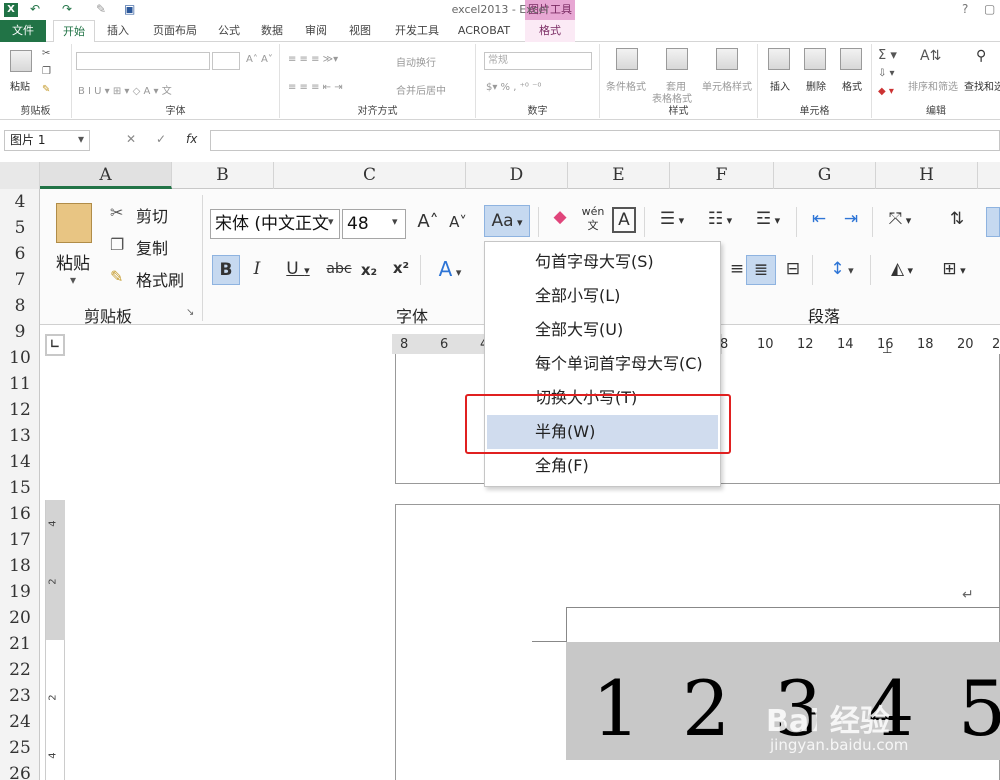 The height and width of the screenshot is (780, 1000). Describe the element at coordinates (619, 175) in the screenshot. I see `column-header-e: E` at that location.